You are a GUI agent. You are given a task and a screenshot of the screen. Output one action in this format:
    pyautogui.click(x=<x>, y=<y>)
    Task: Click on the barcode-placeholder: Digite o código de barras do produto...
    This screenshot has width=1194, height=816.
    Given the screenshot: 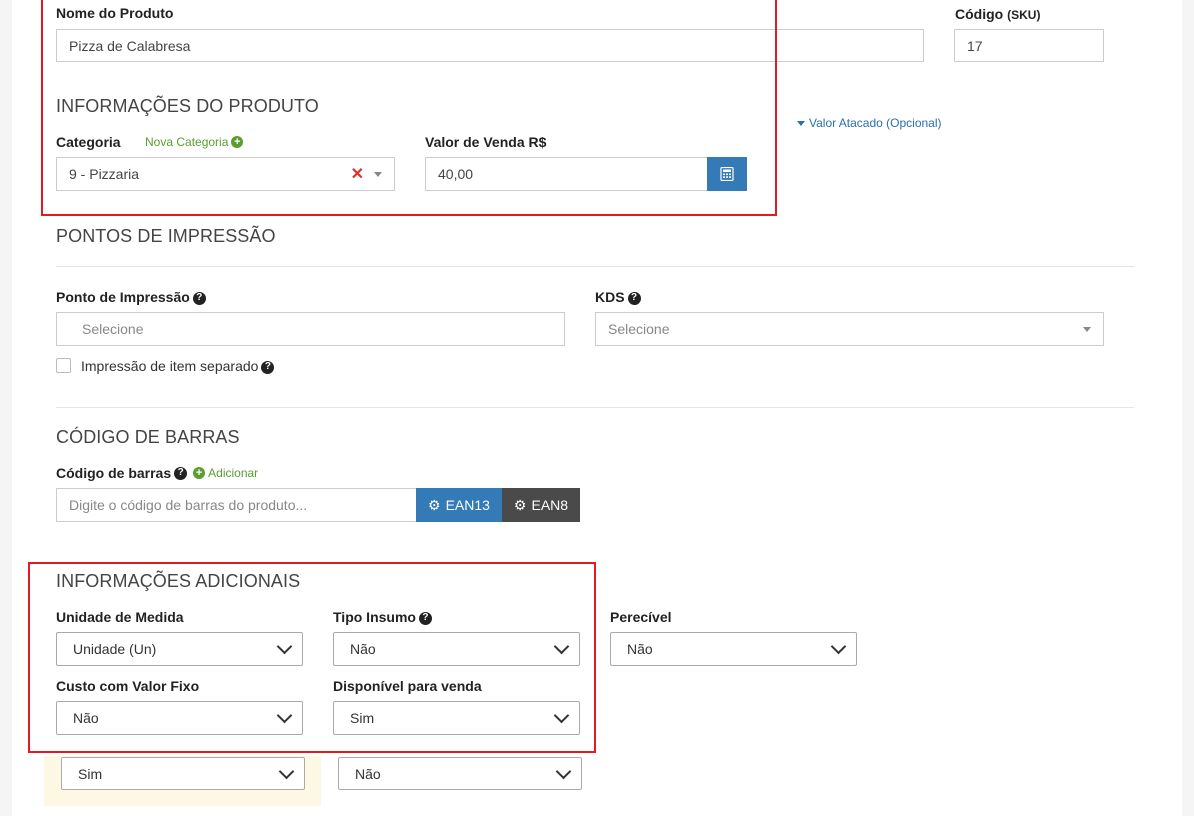 What is the action you would take?
    pyautogui.click(x=188, y=505)
    